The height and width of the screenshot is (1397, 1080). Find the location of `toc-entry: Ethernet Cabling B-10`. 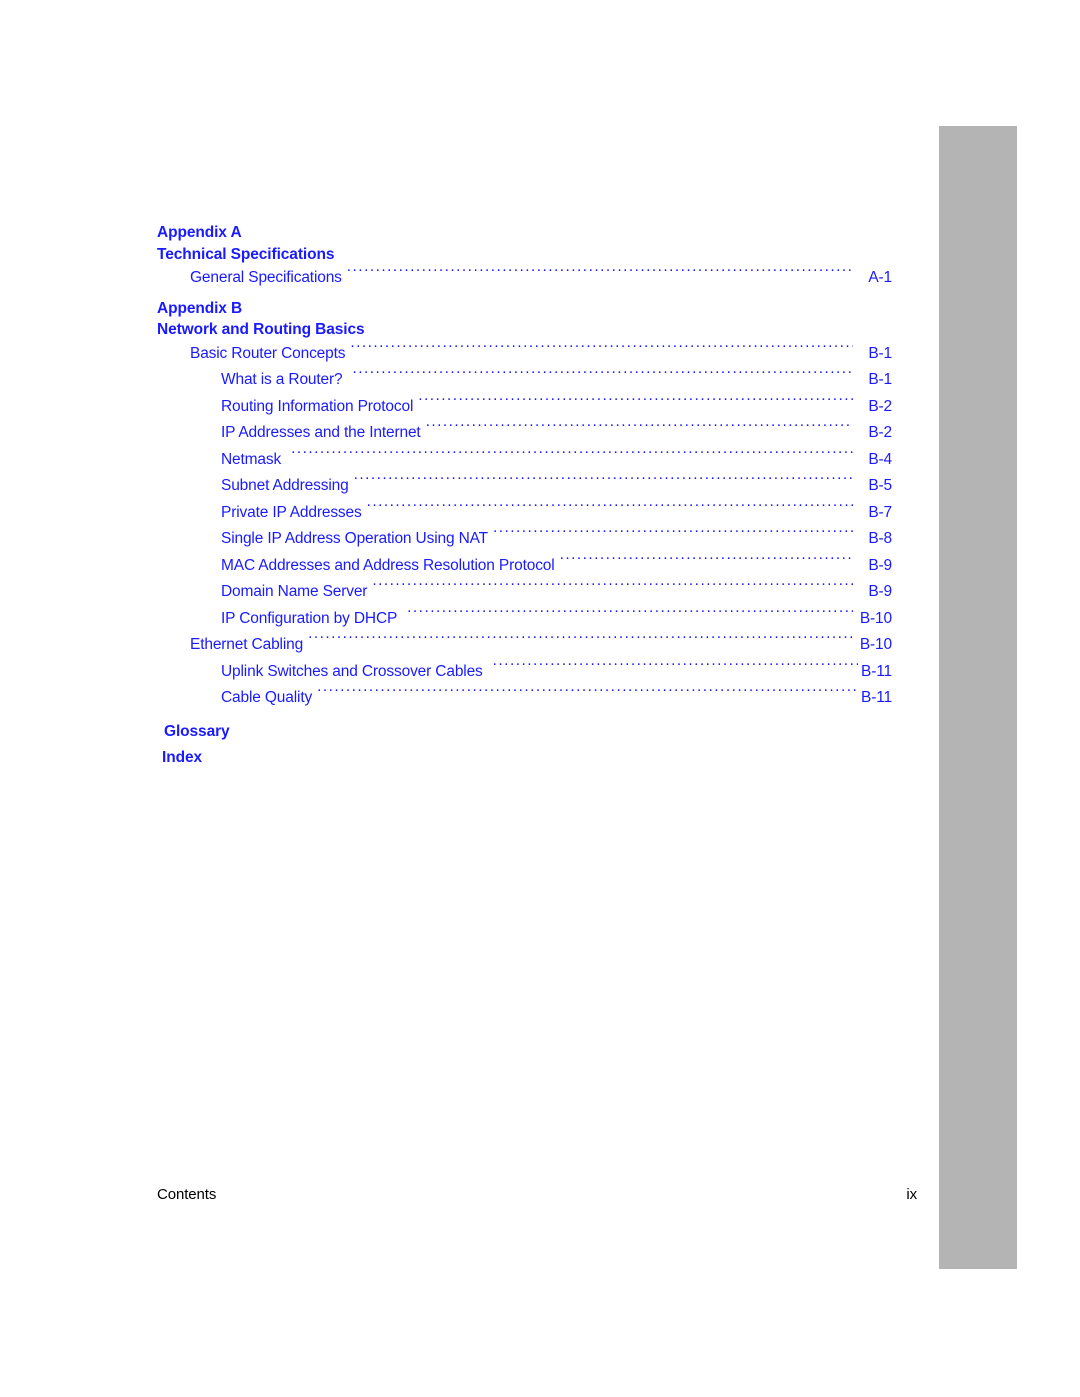

toc-entry: Ethernet Cabling B-10 is located at coordinates (524, 645).